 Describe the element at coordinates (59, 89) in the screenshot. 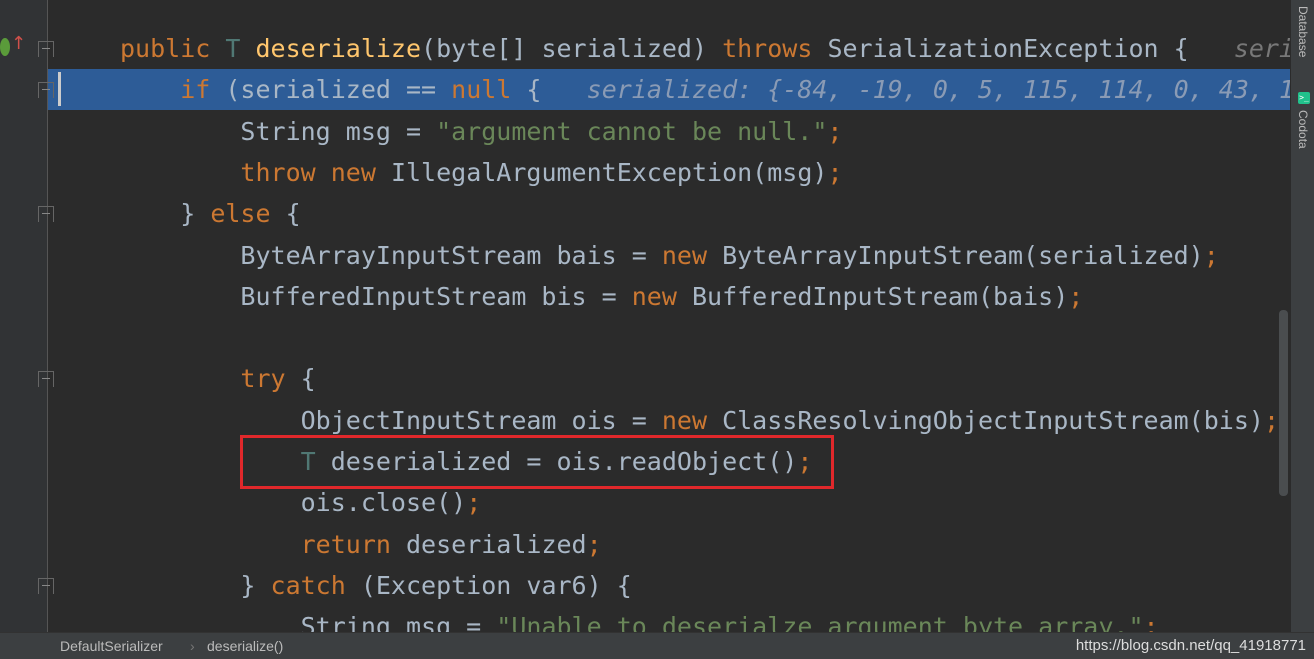

I see `text-caret` at that location.